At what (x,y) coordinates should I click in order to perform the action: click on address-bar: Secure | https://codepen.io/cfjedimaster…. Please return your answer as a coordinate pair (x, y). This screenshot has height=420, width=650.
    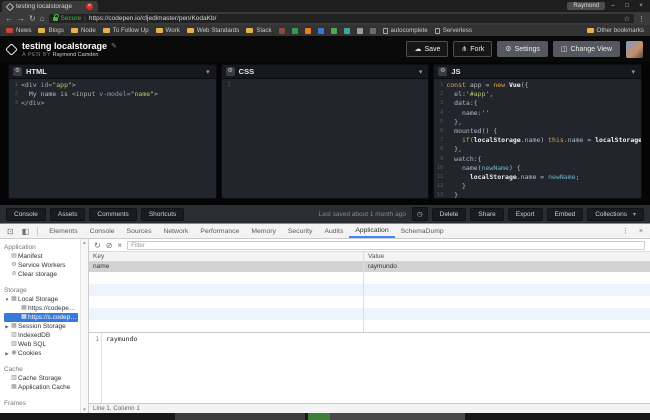
    Looking at the image, I should click on (341, 18).